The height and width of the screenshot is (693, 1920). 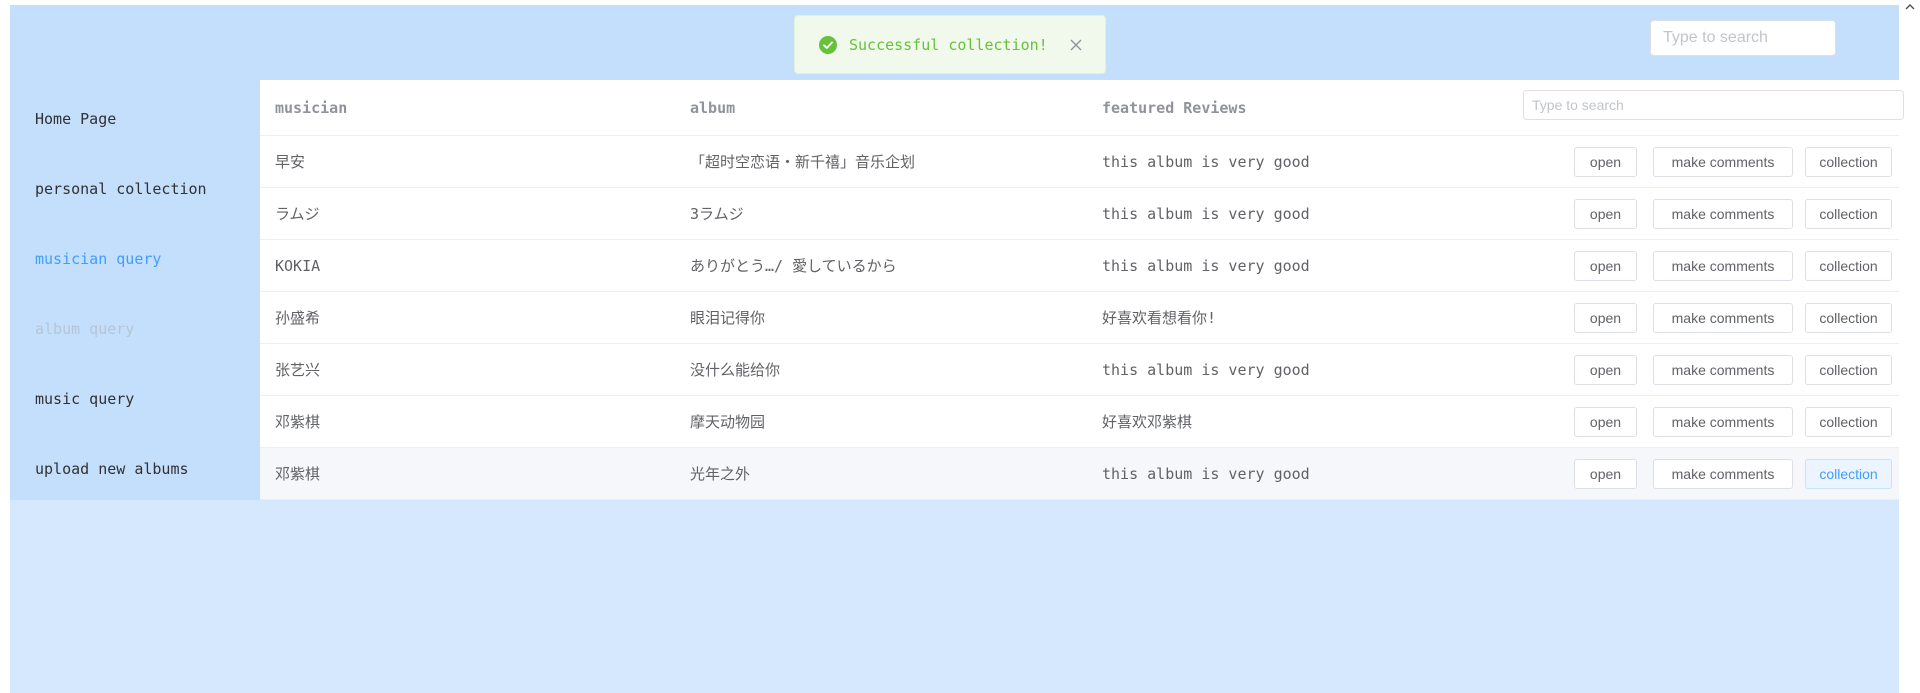 What do you see at coordinates (728, 318) in the screenshot?
I see `album-cell: 眼泪记得你` at bounding box center [728, 318].